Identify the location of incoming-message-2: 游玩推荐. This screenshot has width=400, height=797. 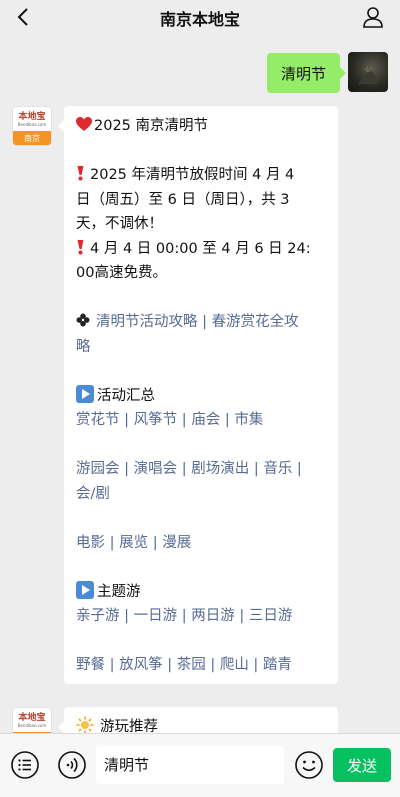
(198, 720).